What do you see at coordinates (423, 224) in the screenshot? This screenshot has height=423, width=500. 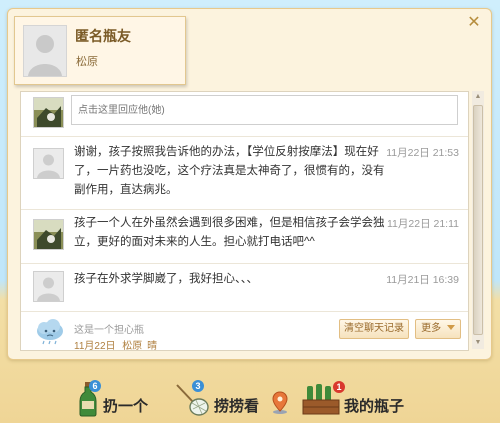 I see `message-time: 11月22日 21:11` at bounding box center [423, 224].